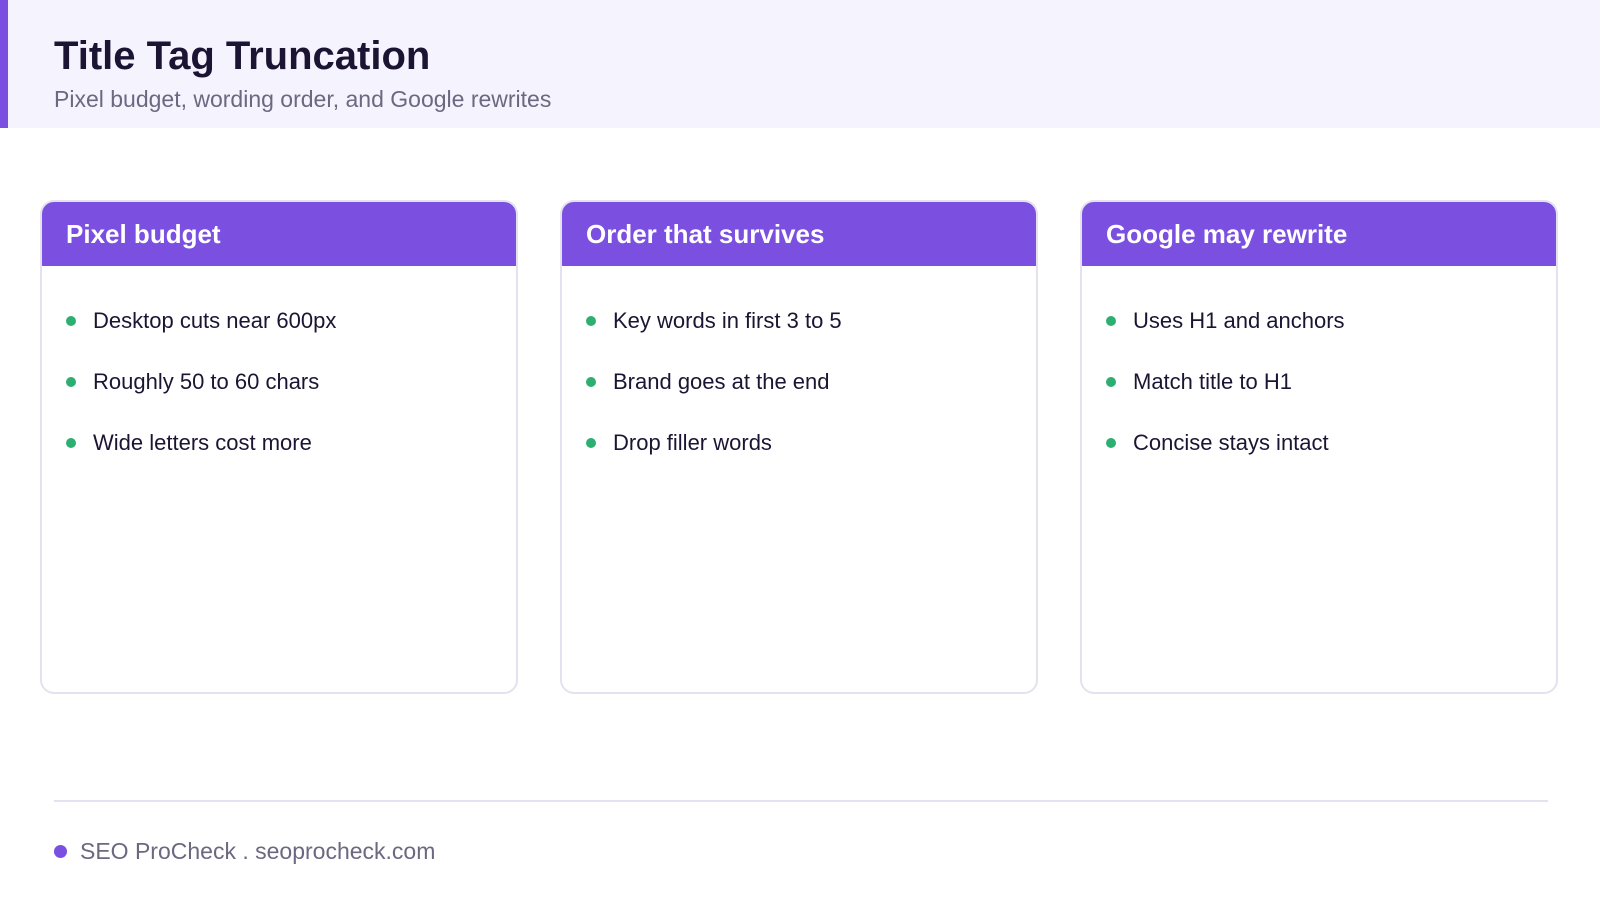 This screenshot has height=900, width=1600. What do you see at coordinates (727, 320) in the screenshot?
I see `list-item-text: Key words in first 3 to 5` at bounding box center [727, 320].